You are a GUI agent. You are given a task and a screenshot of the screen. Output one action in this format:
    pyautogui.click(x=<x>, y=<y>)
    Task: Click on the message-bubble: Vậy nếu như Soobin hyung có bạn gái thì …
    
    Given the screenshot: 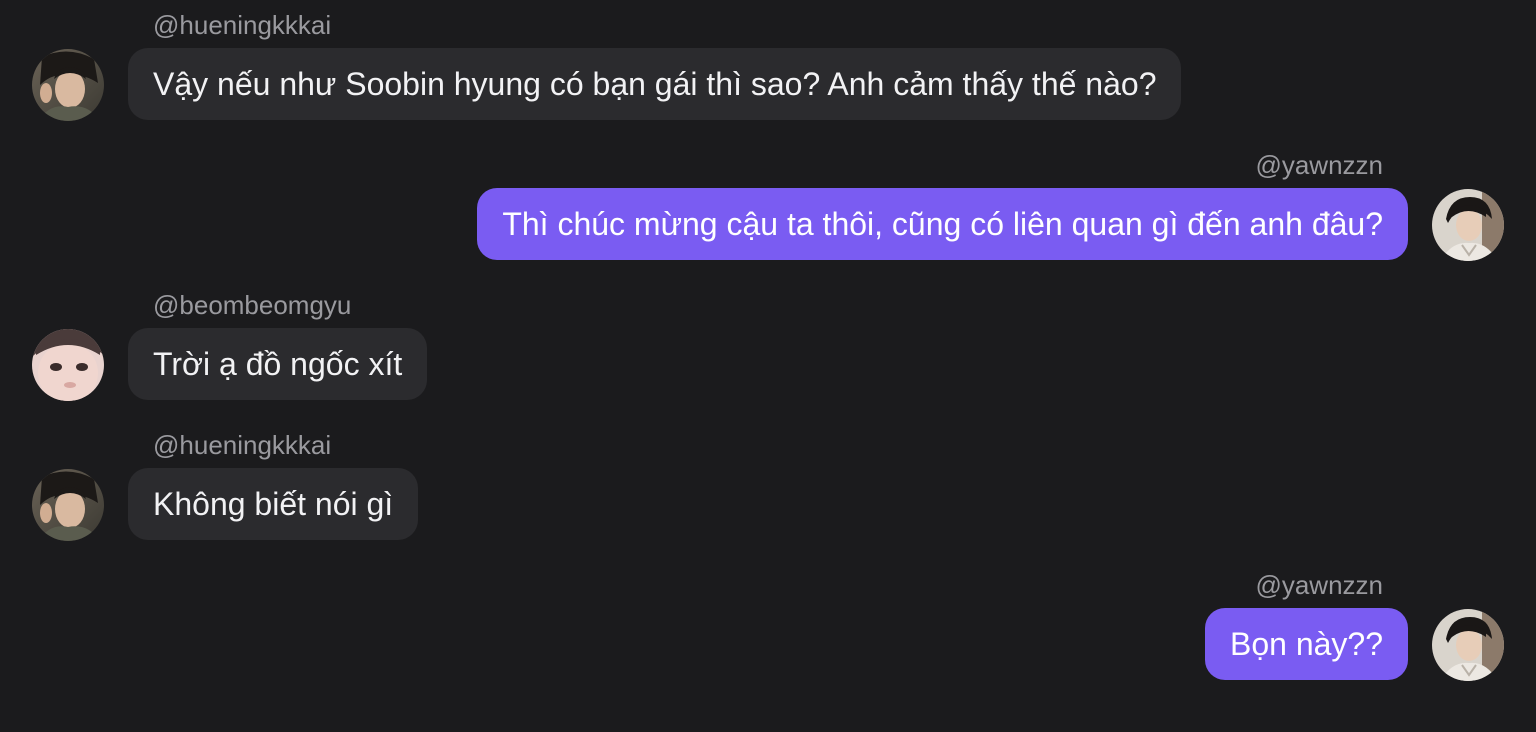 What is the action you would take?
    pyautogui.click(x=655, y=84)
    